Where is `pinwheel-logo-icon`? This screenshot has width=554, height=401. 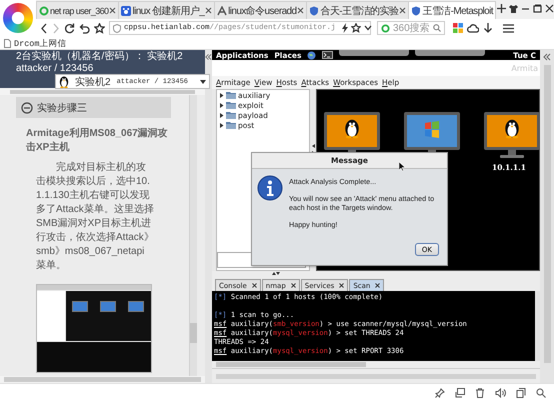
pinwheel-logo-icon is located at coordinates (18, 18).